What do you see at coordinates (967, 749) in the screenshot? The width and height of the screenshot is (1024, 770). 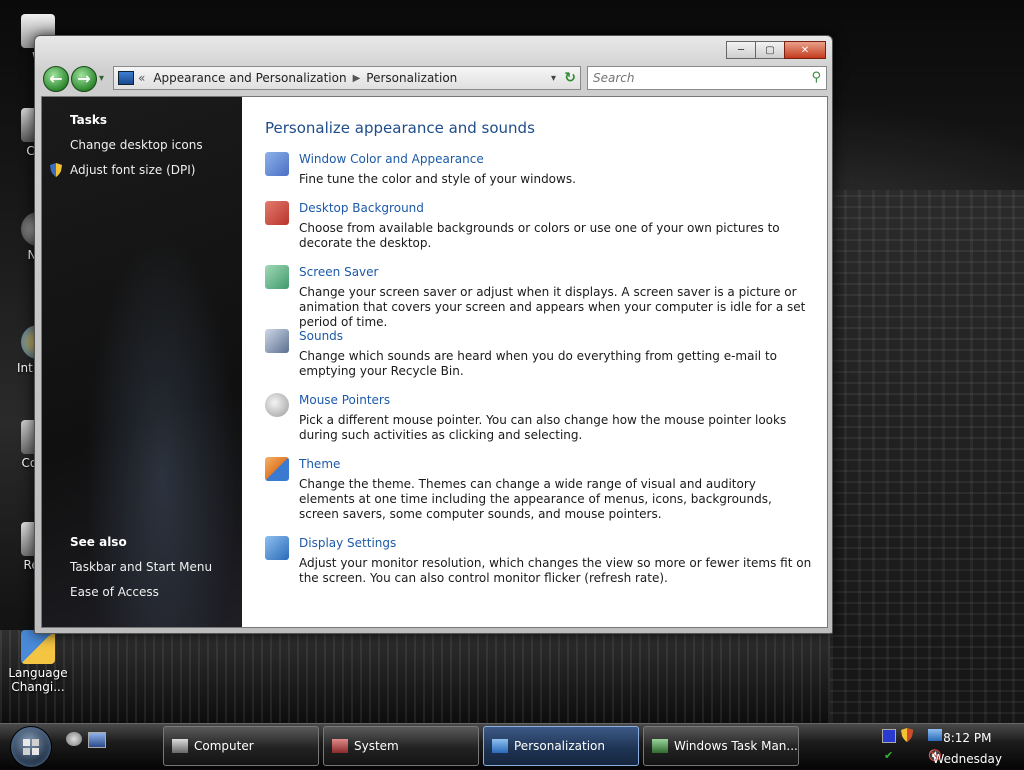 I see `clock: 8:12 PM Wednesday` at bounding box center [967, 749].